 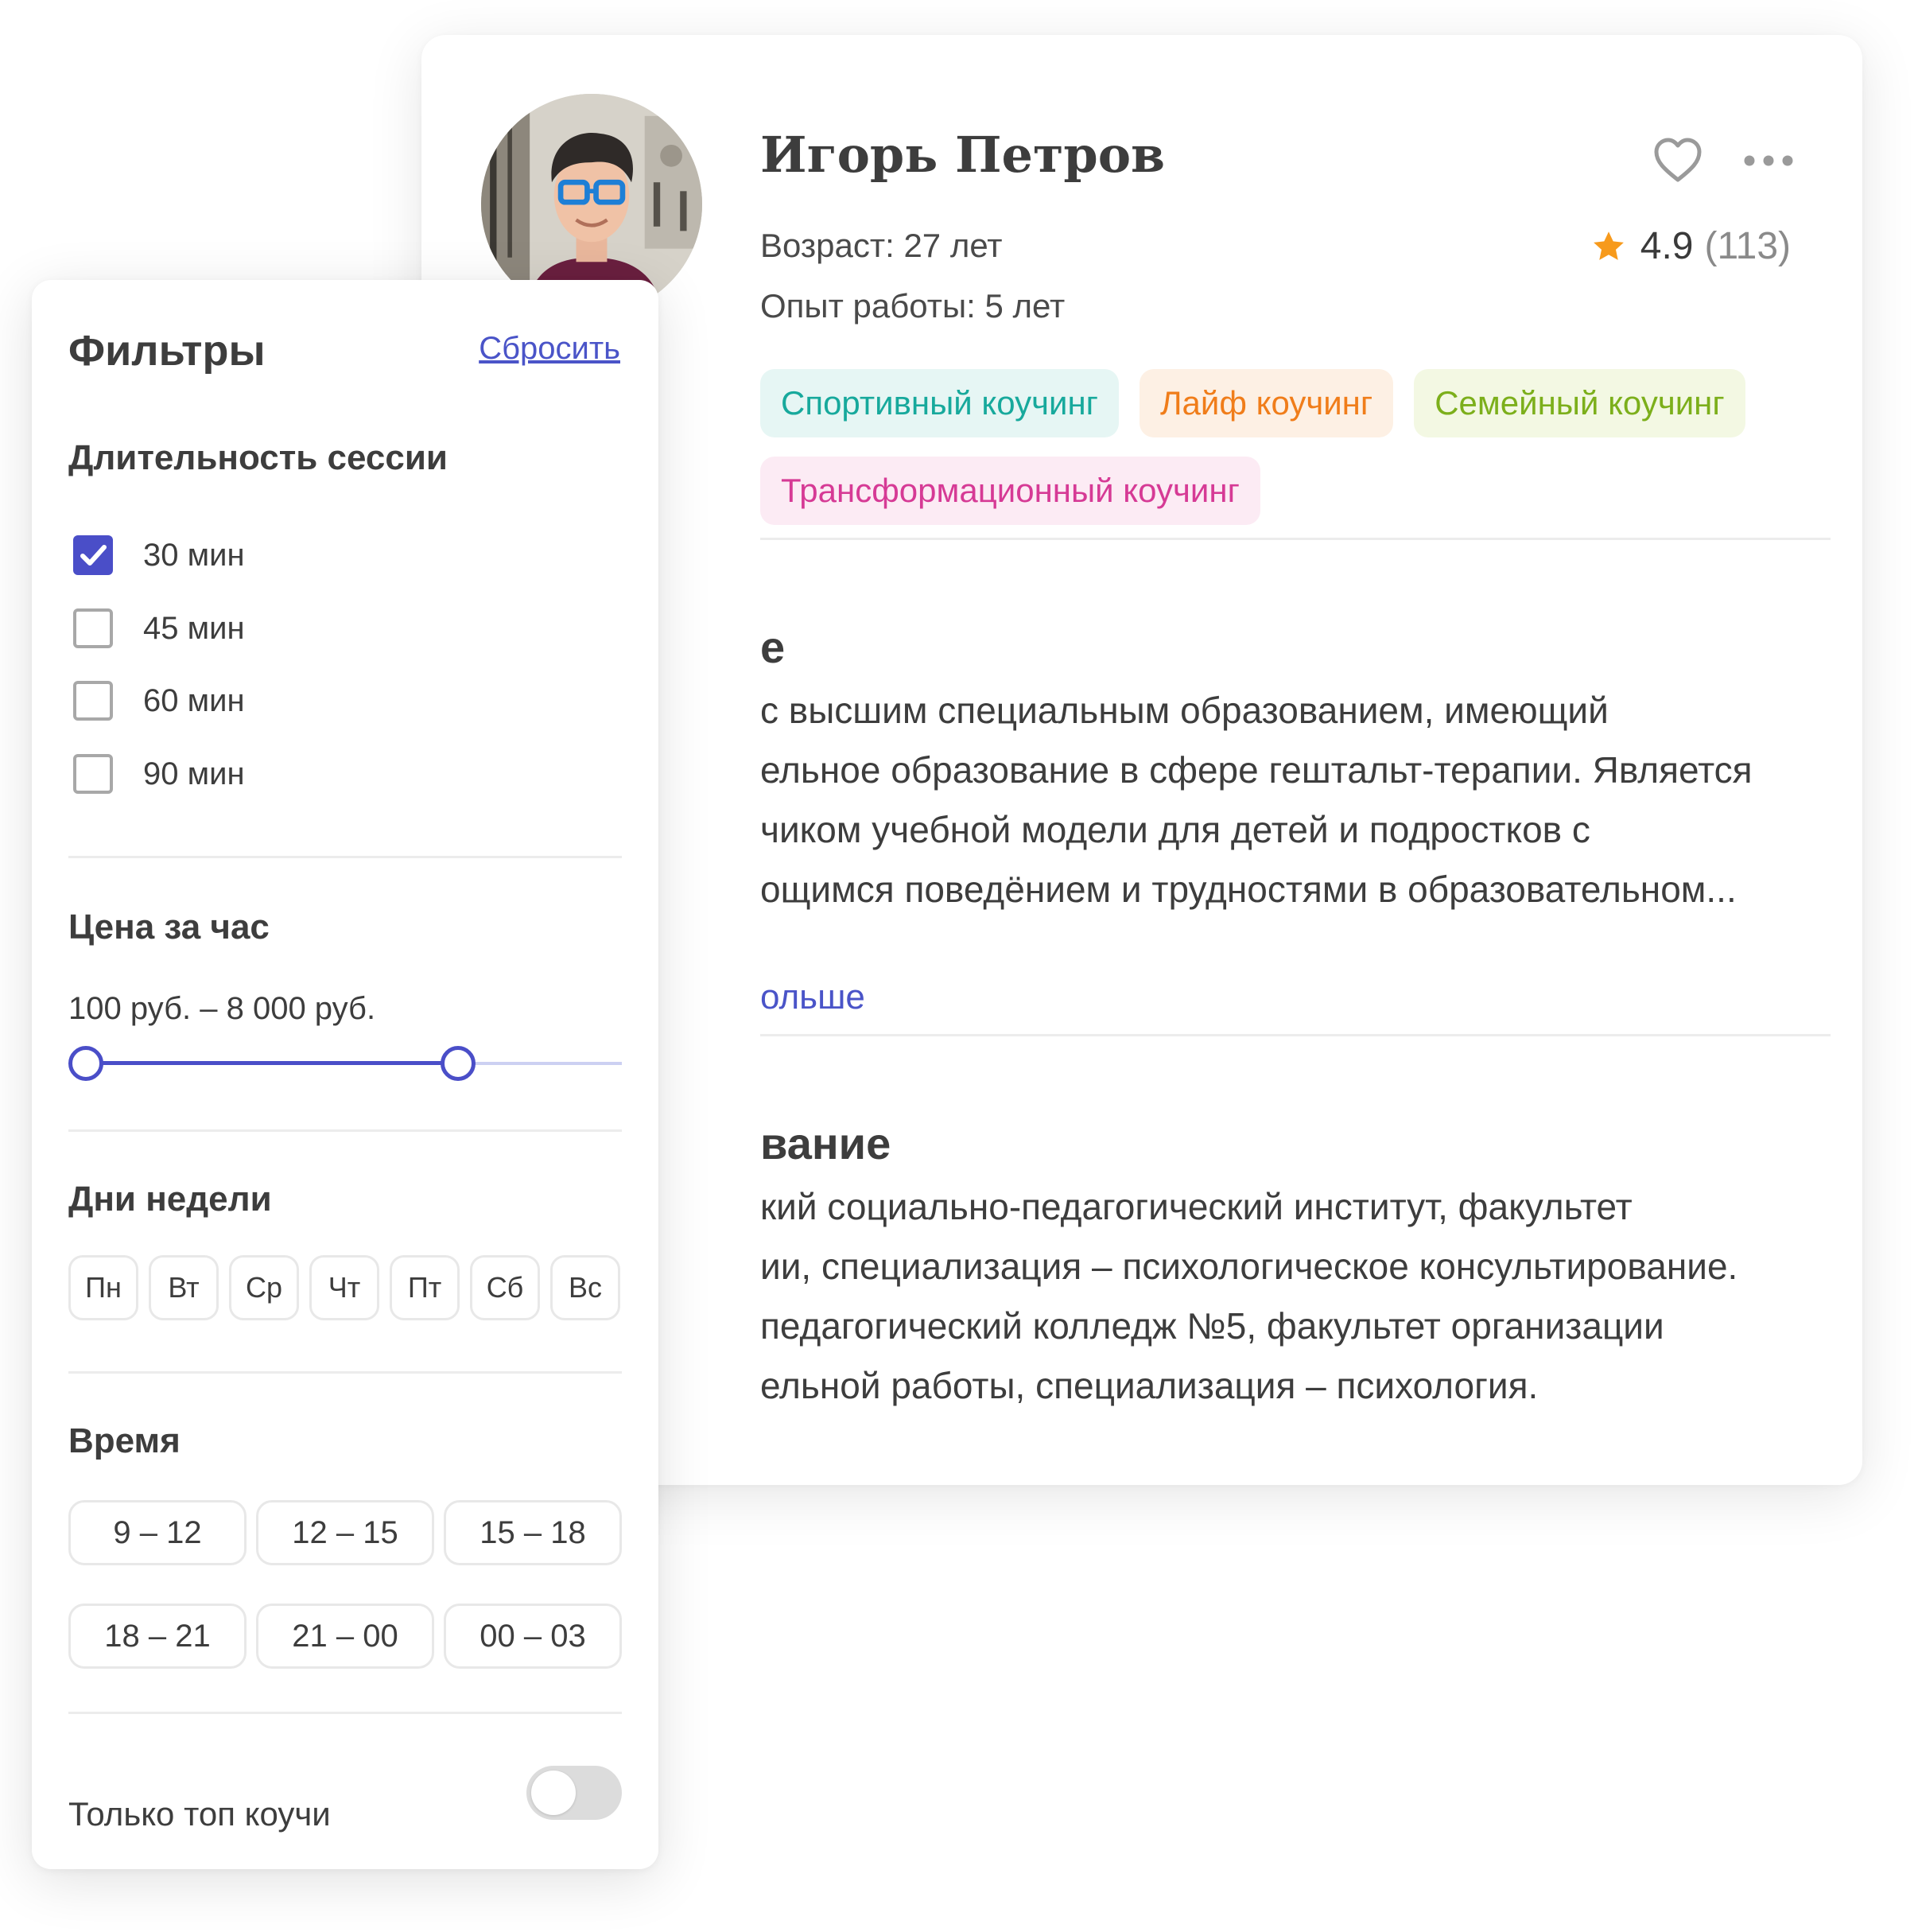 I want to click on weekday-selector: Пн Вт Ср Чт Пт Сб Вс, so click(x=344, y=1287).